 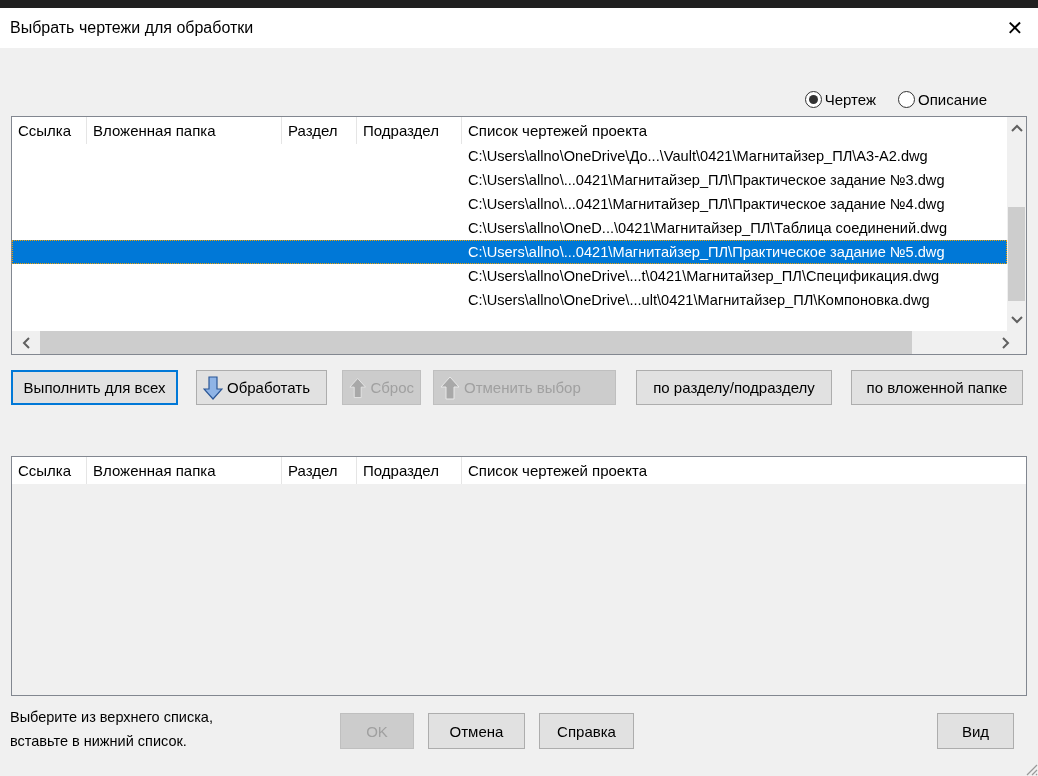 I want to click on list-row: C:\Users\allno\...0421\Магнитайзер_ПЛ\Практическое задание №5.dwg, so click(x=509, y=252).